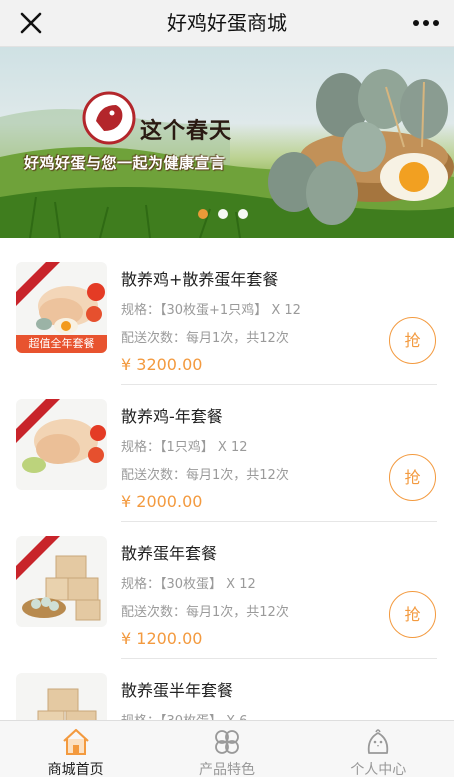  I want to click on page-title: 好鸡好蛋商城, so click(227, 23).